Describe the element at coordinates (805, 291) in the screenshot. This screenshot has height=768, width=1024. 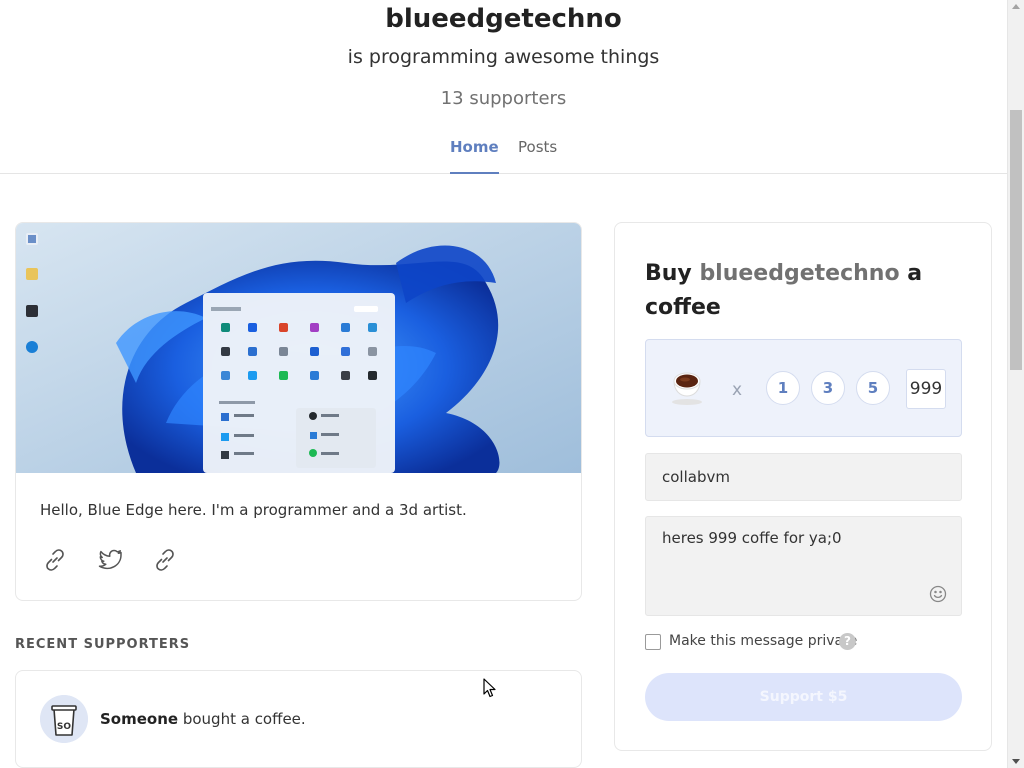
I see `buy-title: Buy blueedgetechno a coffee` at that location.